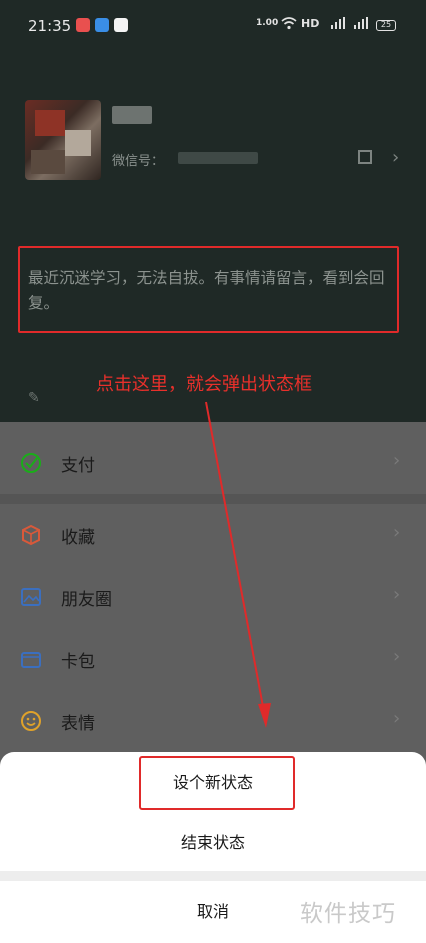 This screenshot has width=426, height=943. What do you see at coordinates (213, 463) in the screenshot?
I see `menu-item-pay: 支付 ›` at bounding box center [213, 463].